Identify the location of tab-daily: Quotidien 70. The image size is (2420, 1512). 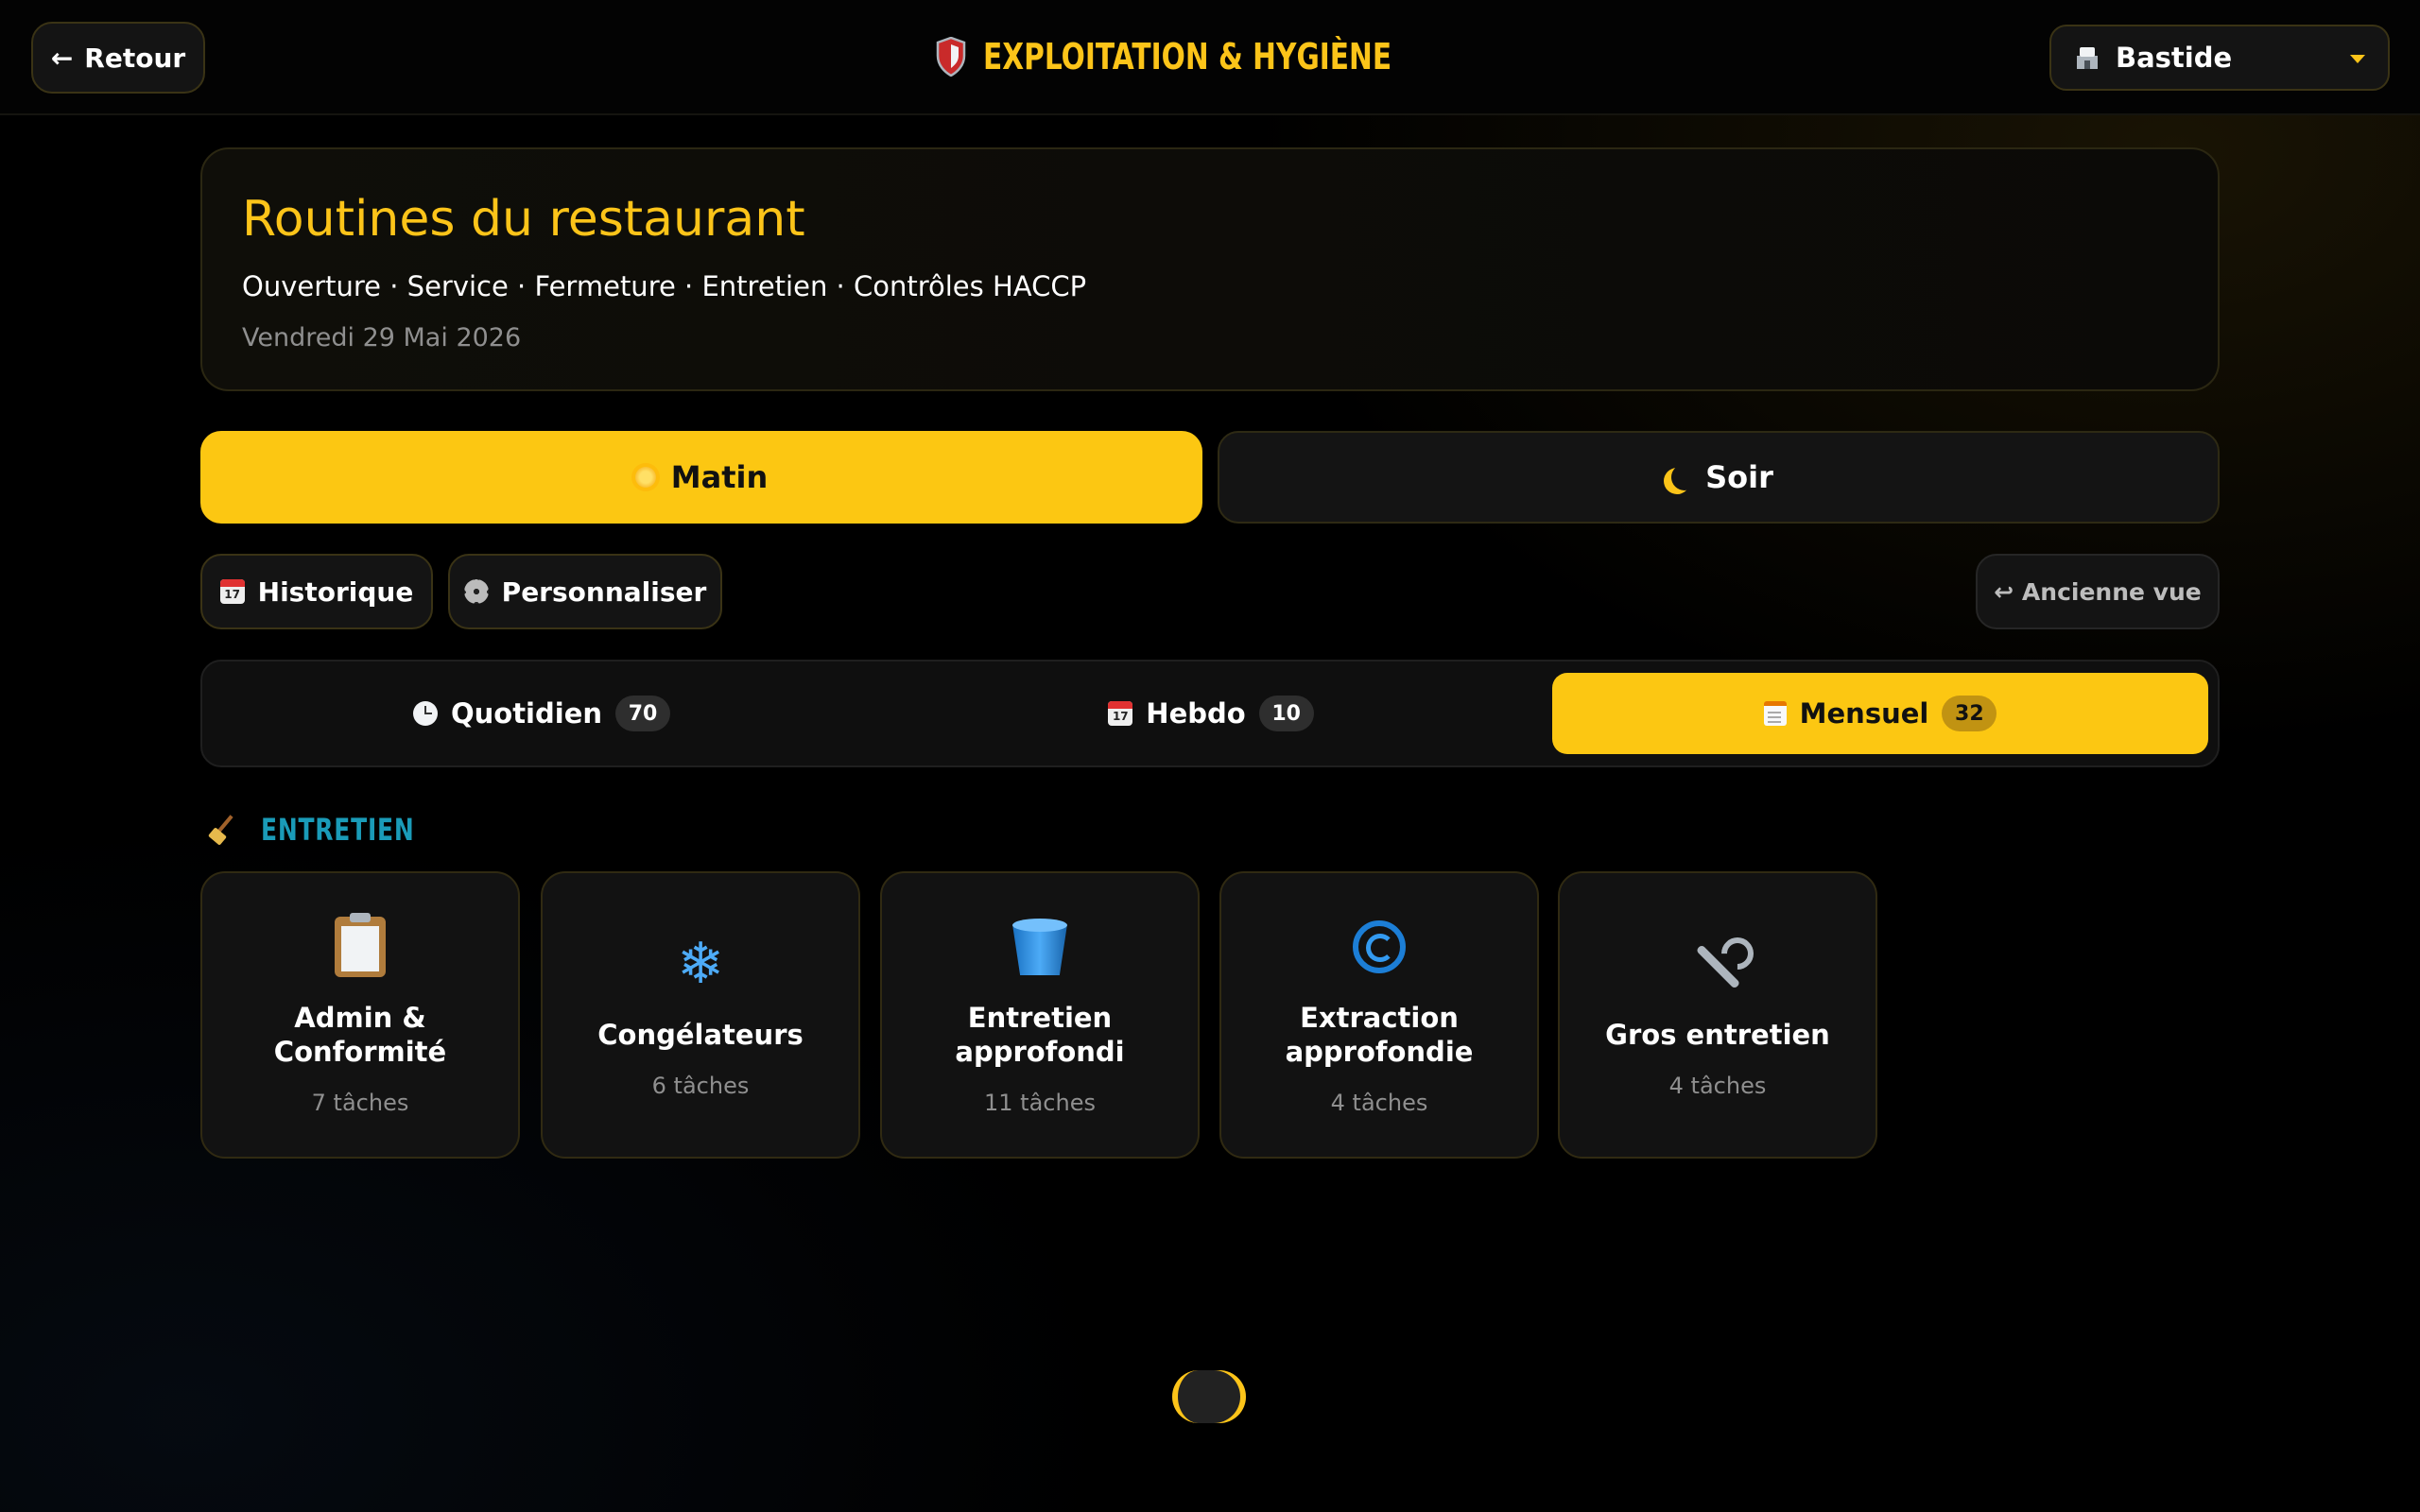
(542, 713).